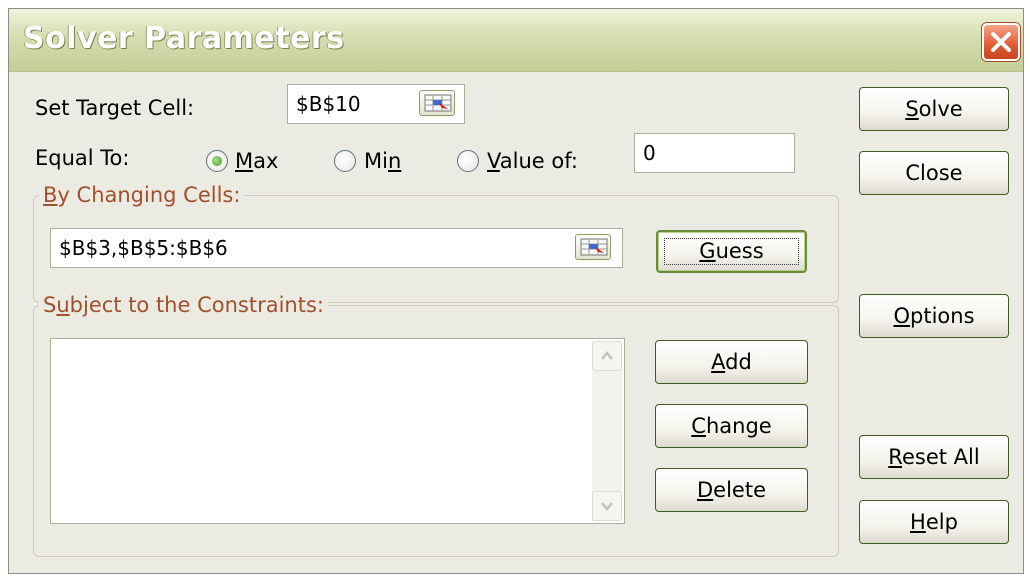 The height and width of the screenshot is (577, 1030). What do you see at coordinates (82, 158) in the screenshot?
I see `equal-to-label: Equal To:` at bounding box center [82, 158].